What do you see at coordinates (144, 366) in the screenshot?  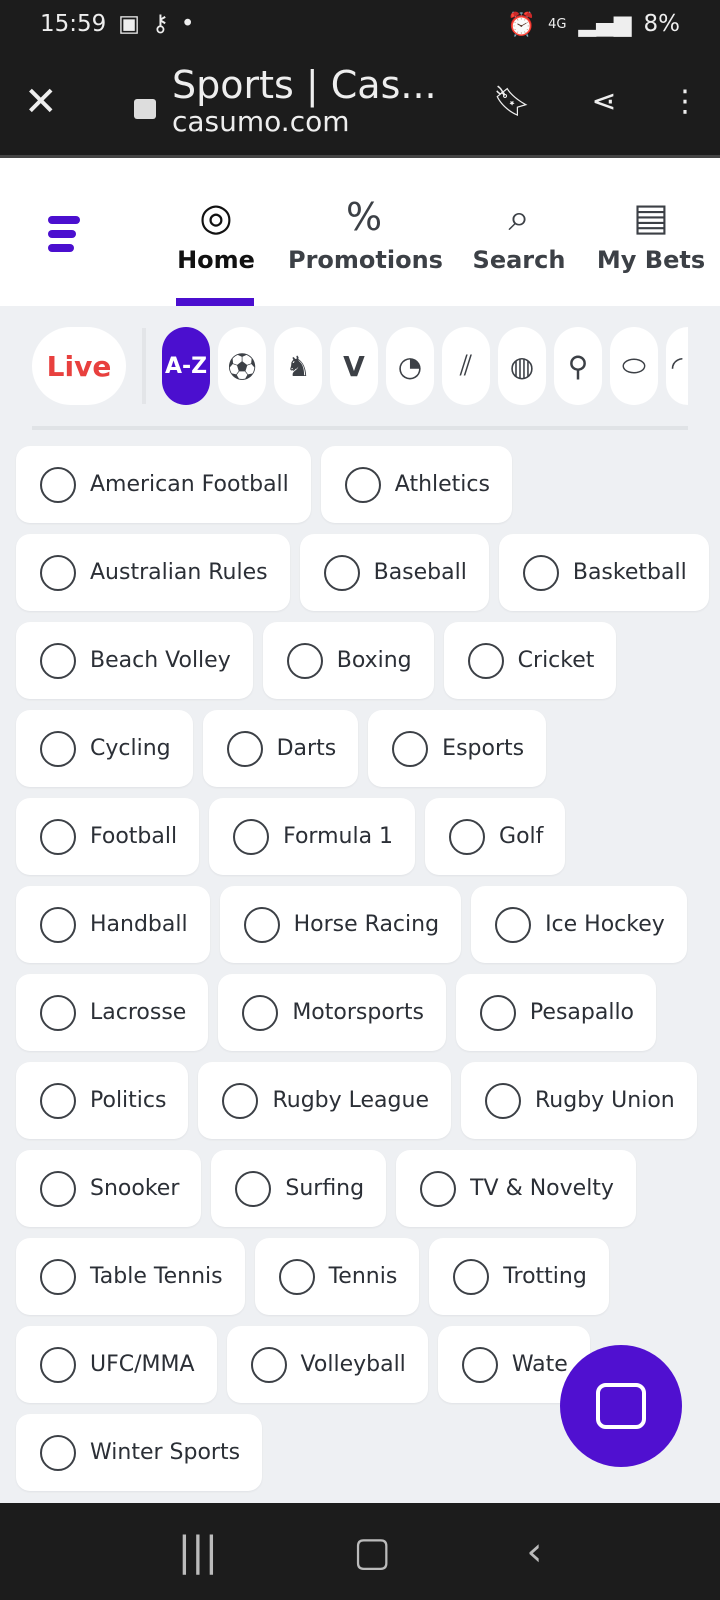 I see `divider` at bounding box center [144, 366].